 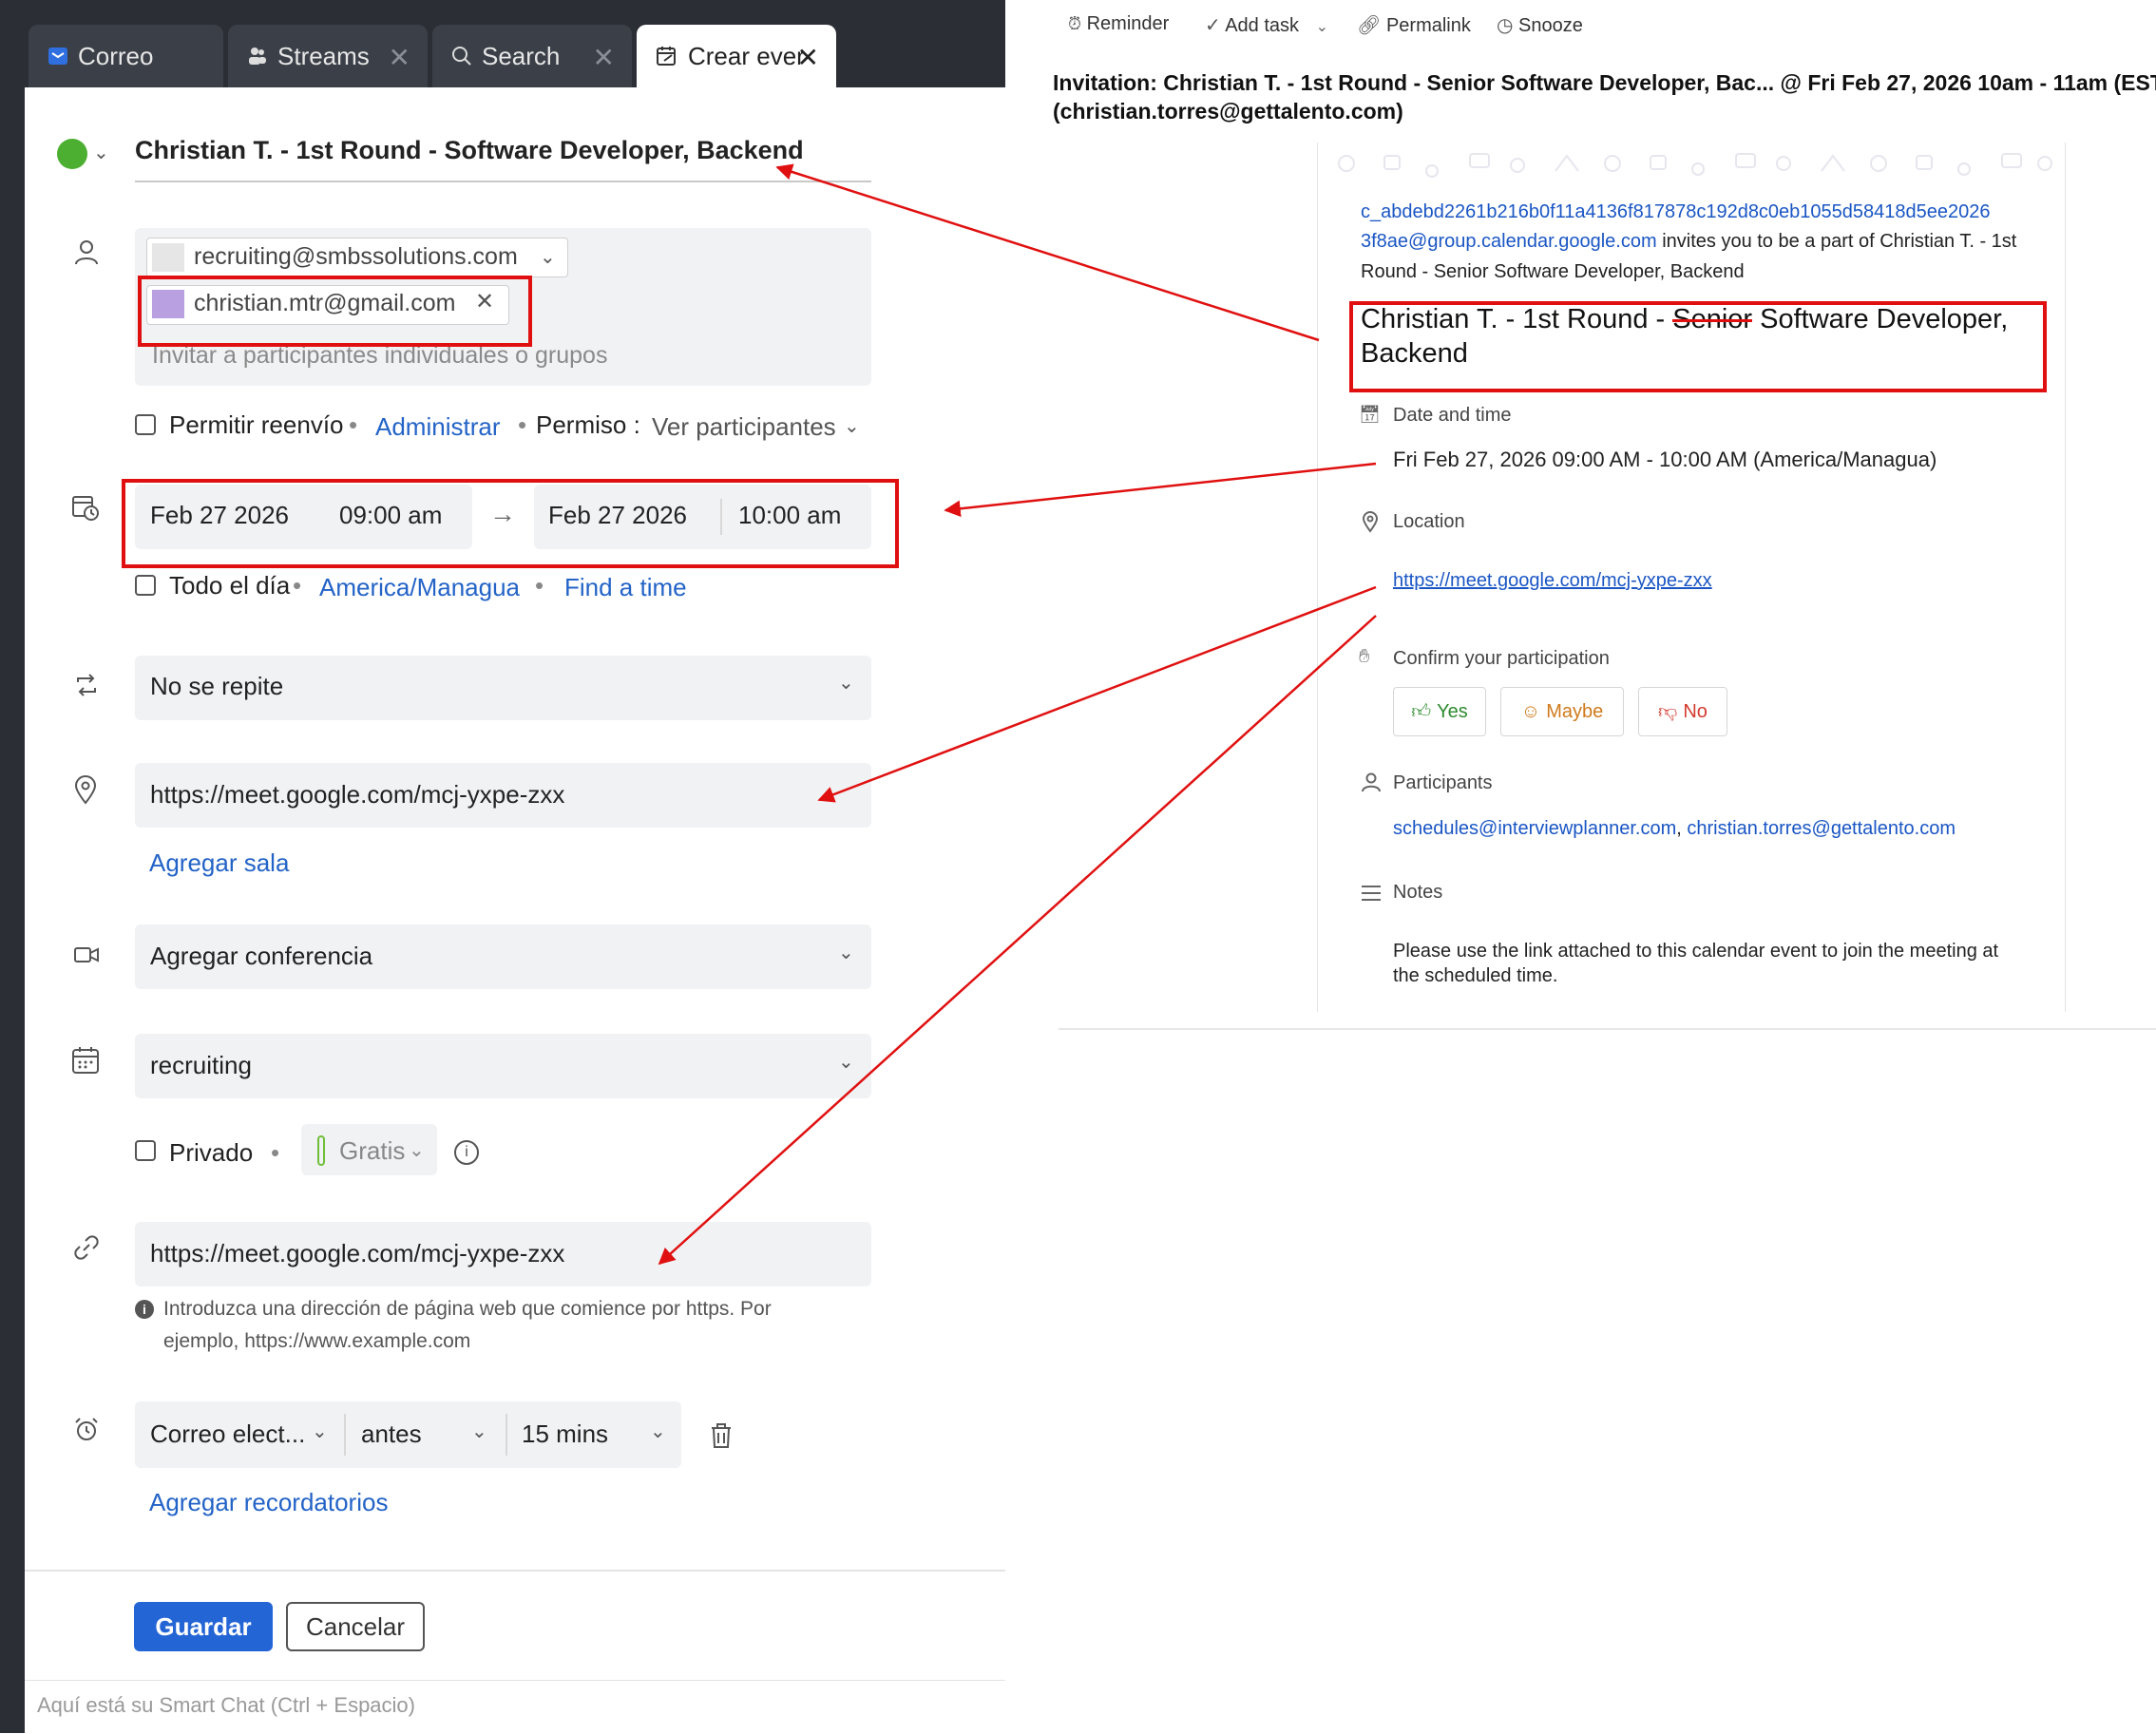 I want to click on arrow-location, so click(x=1097, y=694).